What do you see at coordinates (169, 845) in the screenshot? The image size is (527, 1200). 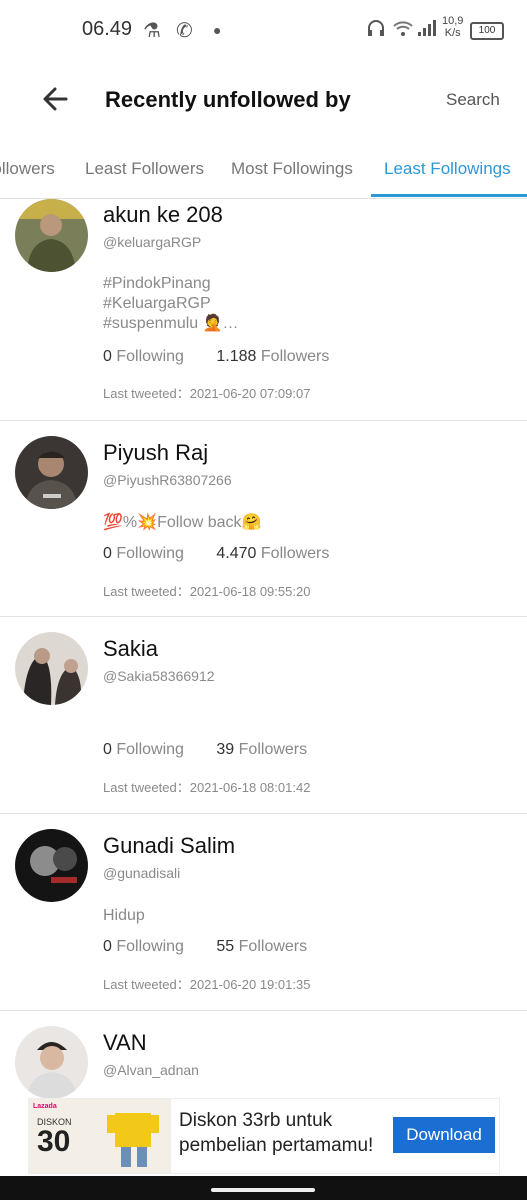 I see `user-name: Gunadi Salim` at bounding box center [169, 845].